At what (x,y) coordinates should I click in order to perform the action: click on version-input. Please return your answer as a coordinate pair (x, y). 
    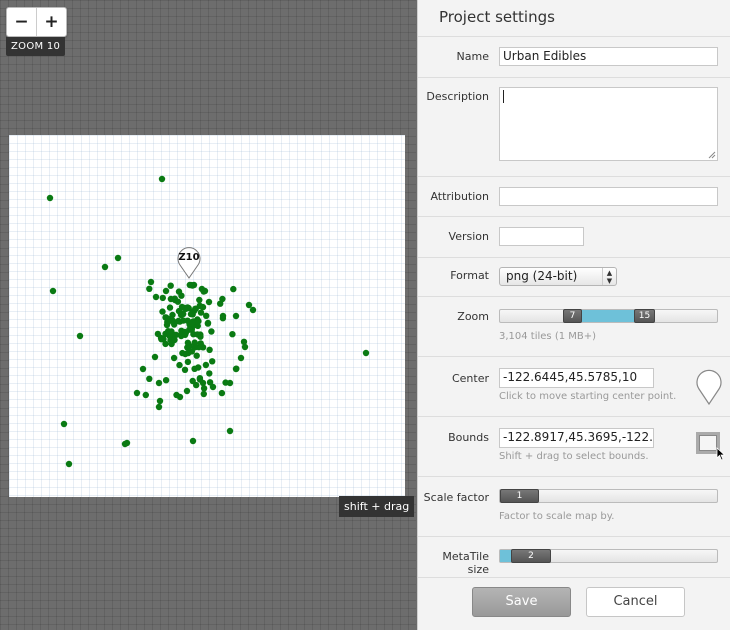
    Looking at the image, I should click on (541, 236).